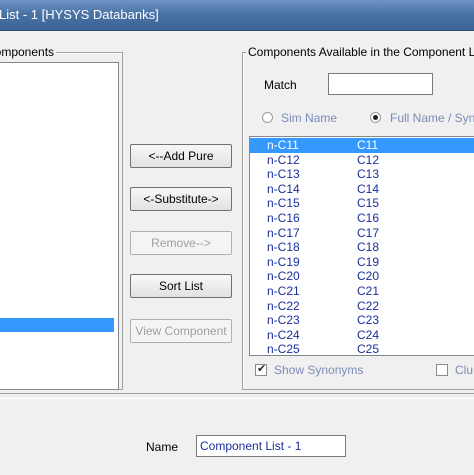 This screenshot has height=475, width=474. Describe the element at coordinates (362, 320) in the screenshot. I see `list-item: n-C23 C23` at that location.